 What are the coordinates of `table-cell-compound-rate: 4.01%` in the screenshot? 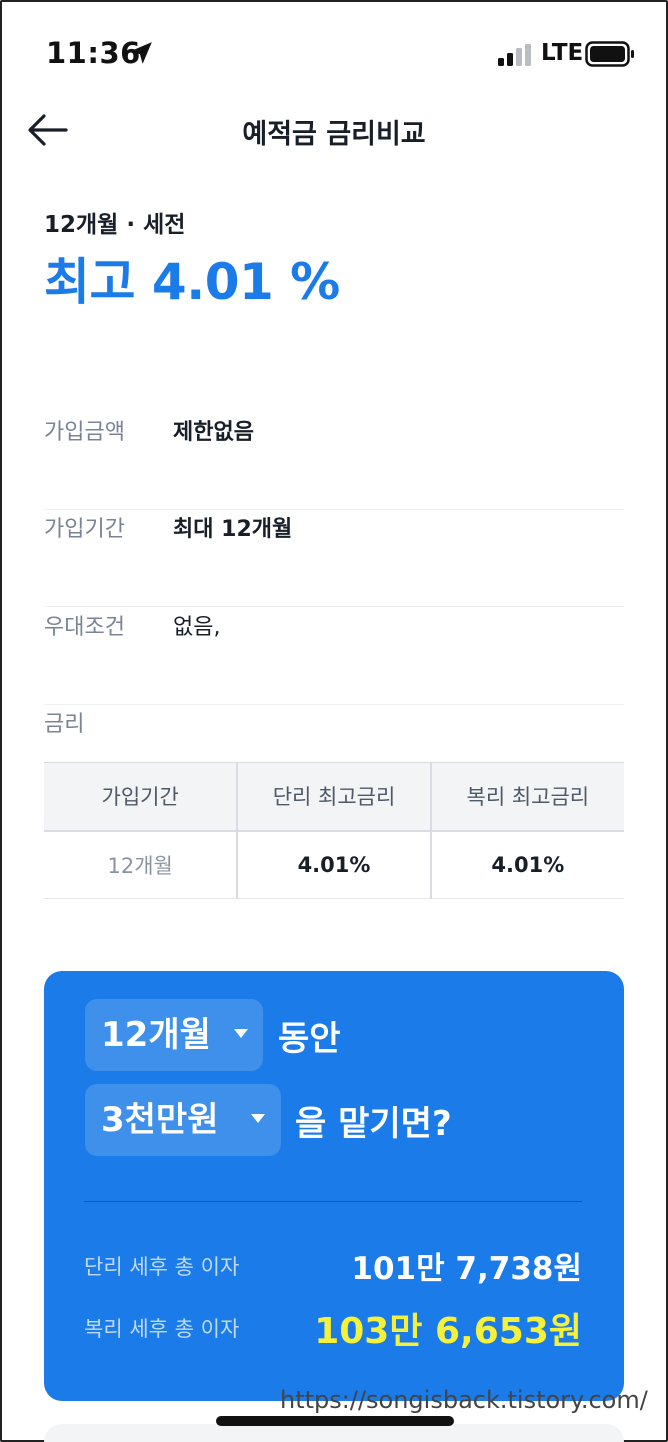 It's located at (526, 864).